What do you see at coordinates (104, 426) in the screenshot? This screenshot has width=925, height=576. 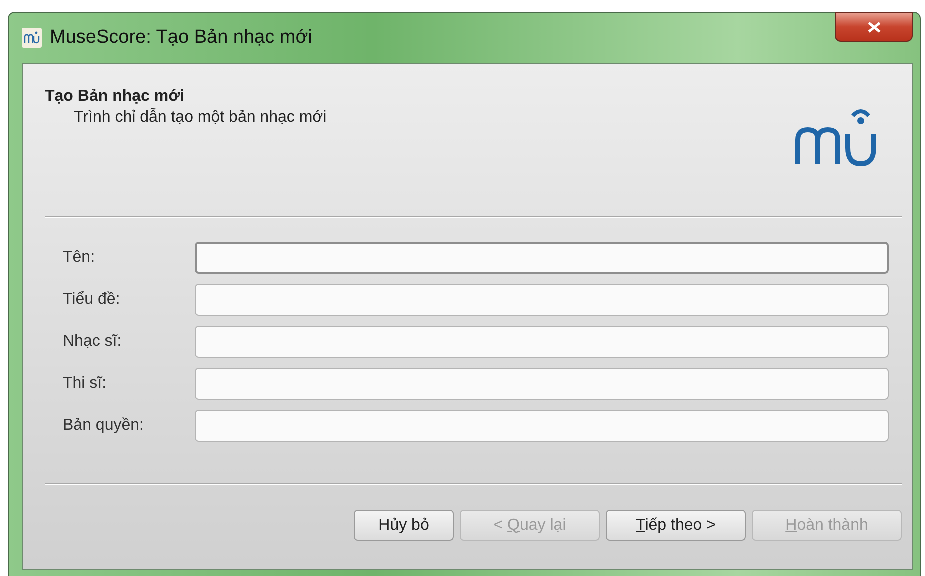 I see `field-label: Bản quyền:` at bounding box center [104, 426].